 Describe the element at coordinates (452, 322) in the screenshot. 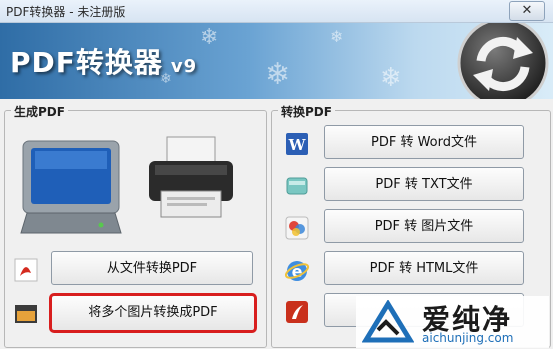

I see `watermark: 爱纯净 aichunjing.com` at that location.